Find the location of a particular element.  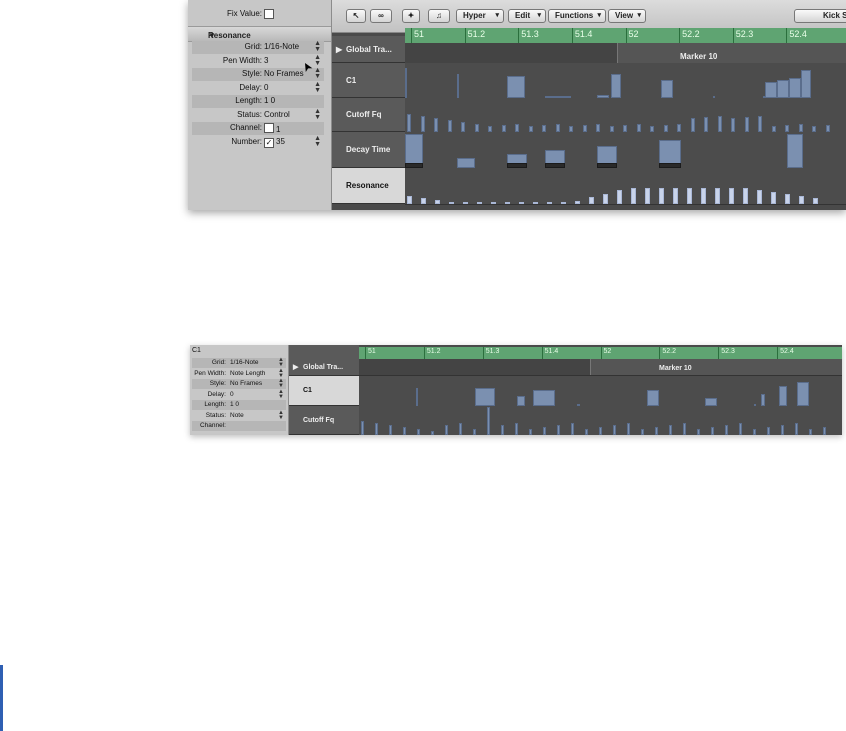

param-value: Note Length is located at coordinates (247, 373).